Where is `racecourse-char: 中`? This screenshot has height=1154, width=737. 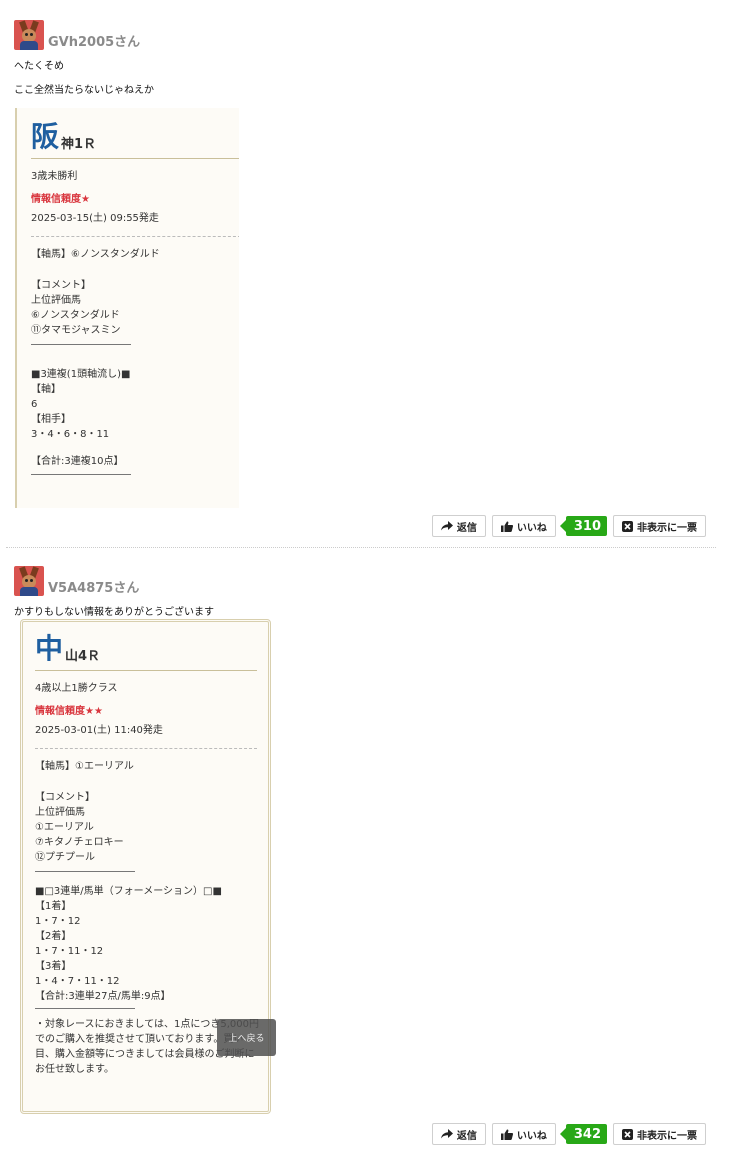
racecourse-char: 中 is located at coordinates (49, 648).